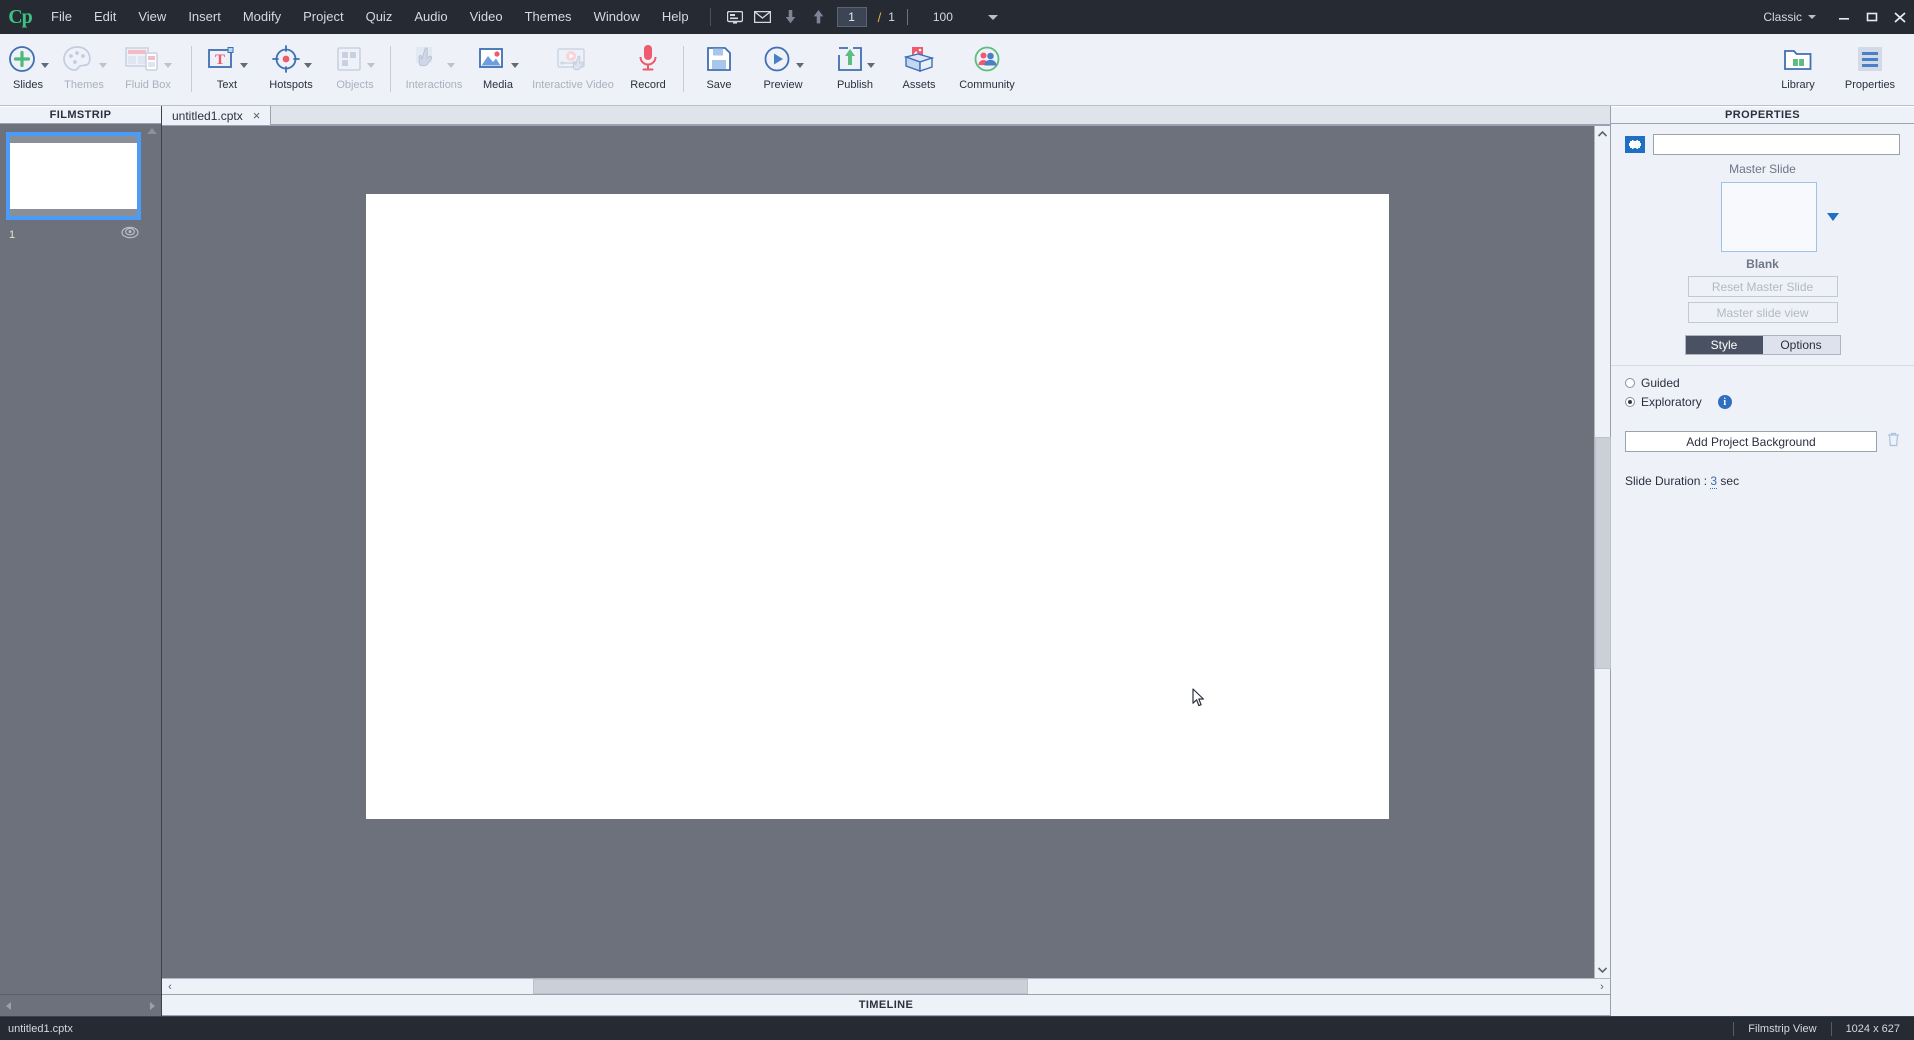  I want to click on tab-label: untitled1.cptx, so click(207, 115).